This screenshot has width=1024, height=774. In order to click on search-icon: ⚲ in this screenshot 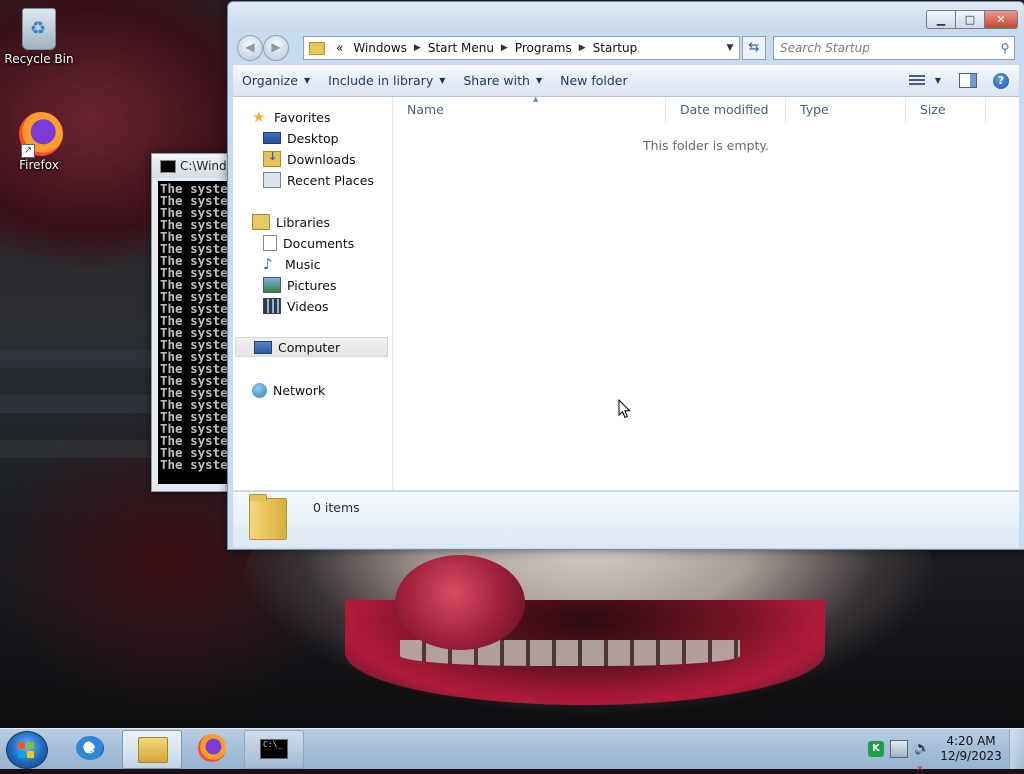, I will do `click(1005, 48)`.